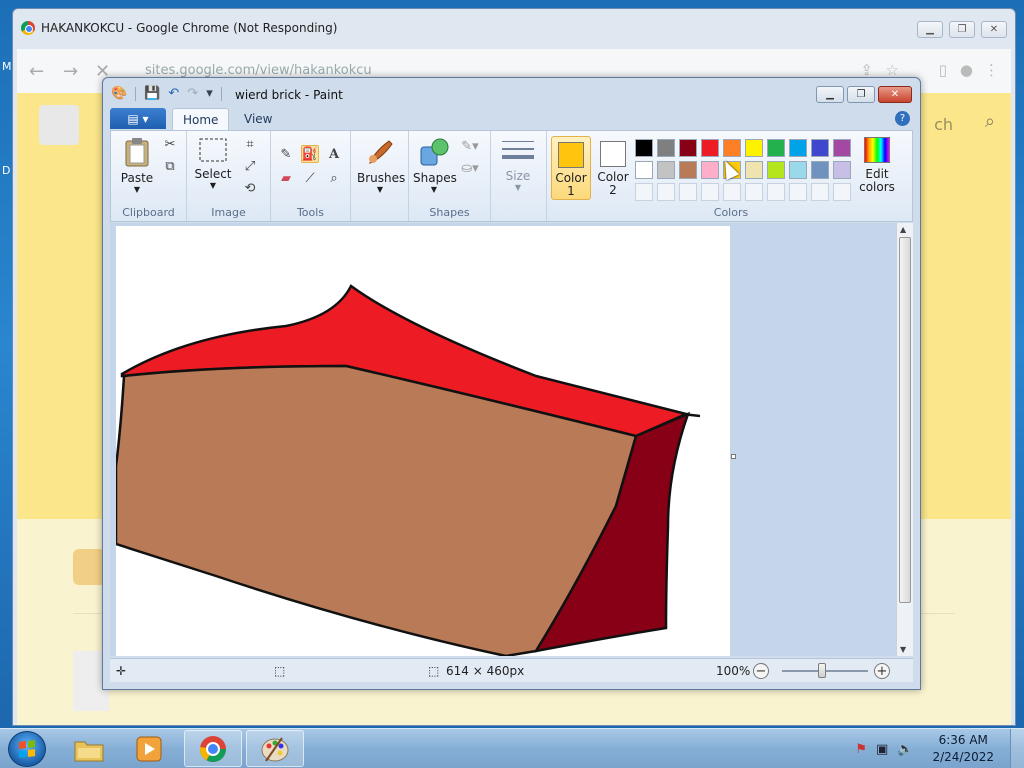 Image resolution: width=1024 pixels, height=768 pixels. I want to click on maximize-button: ❐, so click(962, 29).